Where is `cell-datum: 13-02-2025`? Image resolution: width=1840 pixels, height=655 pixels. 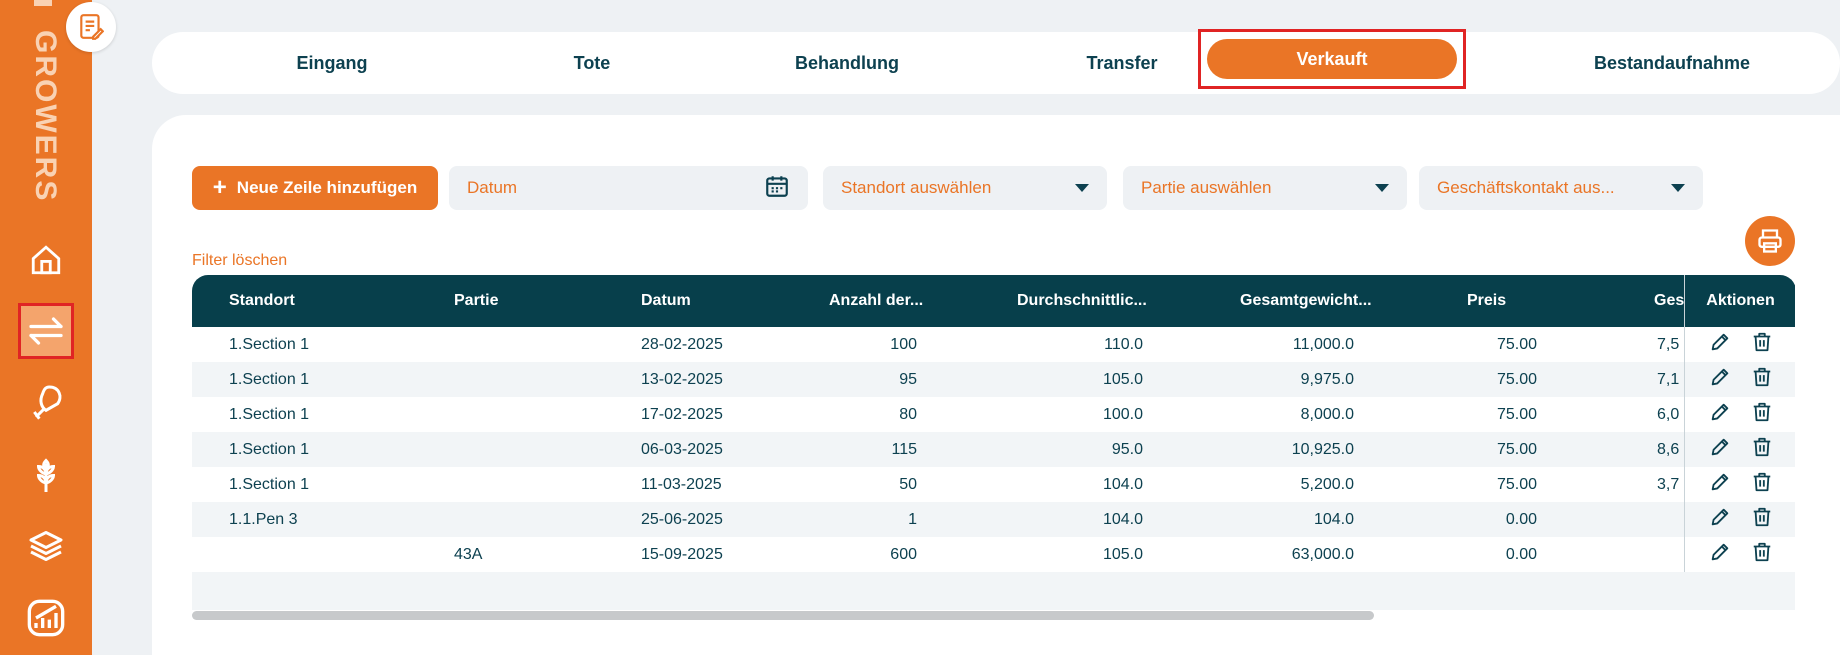 cell-datum: 13-02-2025 is located at coordinates (682, 379).